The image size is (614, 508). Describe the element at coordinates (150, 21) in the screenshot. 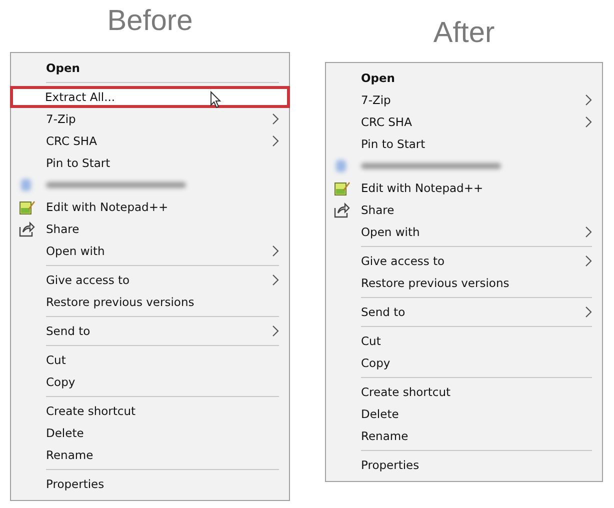

I see `panel-heading: Before` at that location.